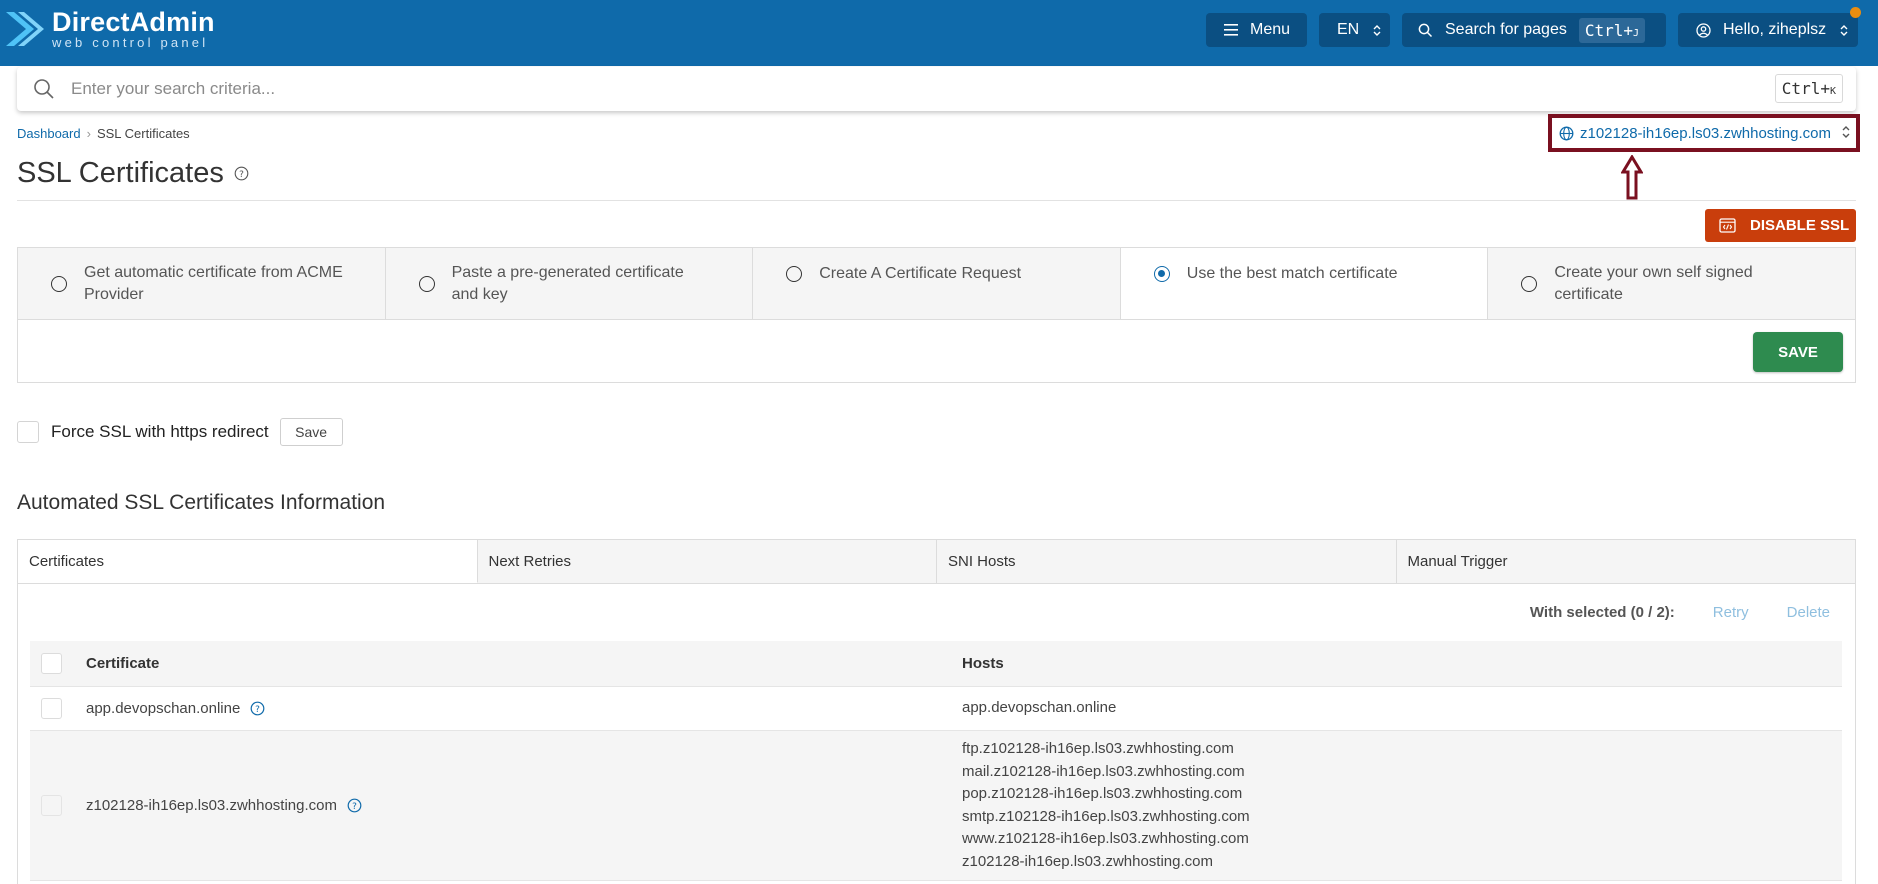 This screenshot has height=884, width=1878. I want to click on domain-selector-value: z102128-ih16ep.ls03.zwhhosting.com, so click(1705, 133).